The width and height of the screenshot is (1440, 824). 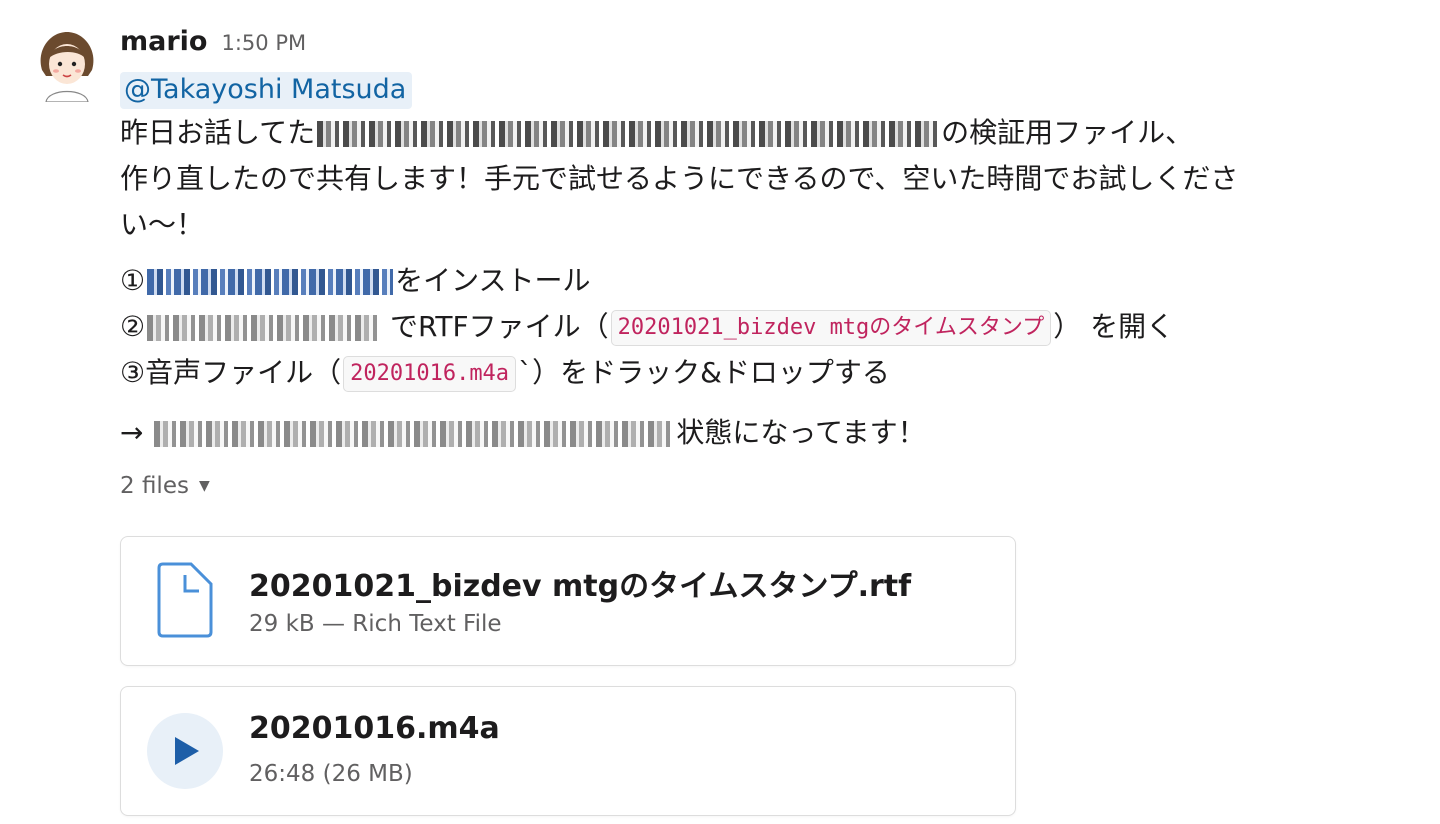 What do you see at coordinates (185, 600) in the screenshot?
I see `document-icon` at bounding box center [185, 600].